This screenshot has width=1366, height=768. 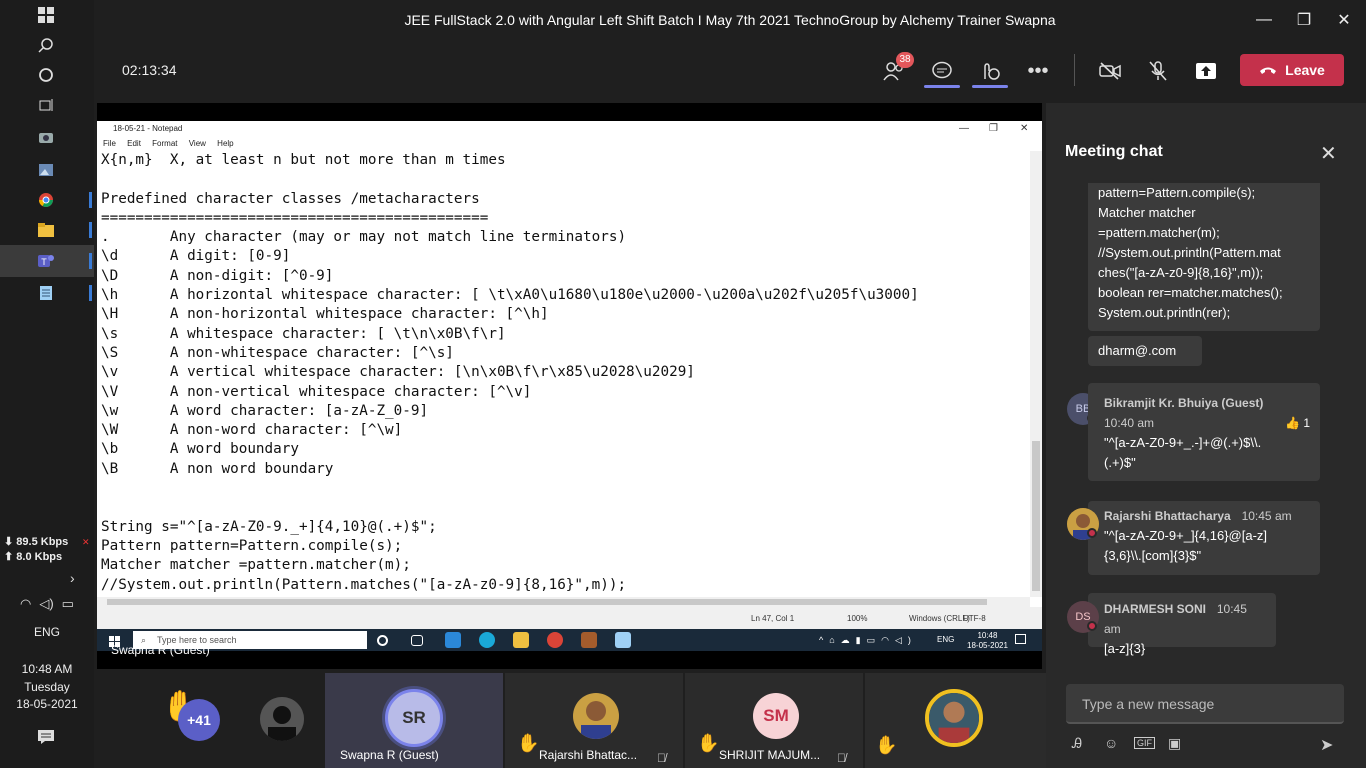 I want to click on participants-button: 38, so click(x=895, y=70).